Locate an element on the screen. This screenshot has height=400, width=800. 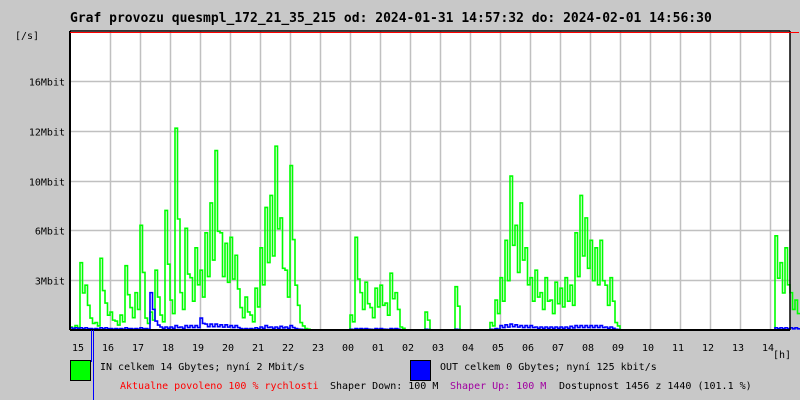
y-tick-label: 3Mbit is located at coordinates (50, 282).